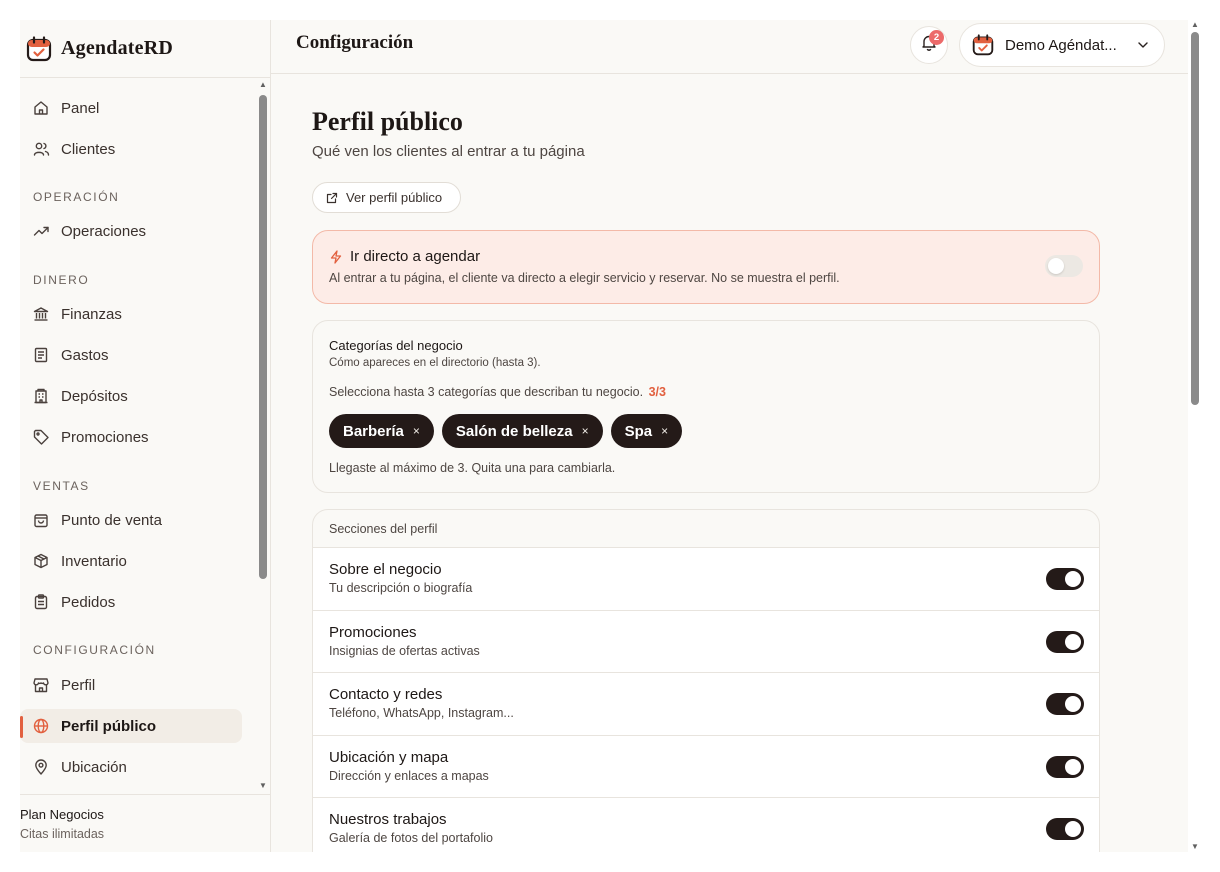 The height and width of the screenshot is (872, 1220). Describe the element at coordinates (41, 561) in the screenshot. I see `package-icon` at that location.